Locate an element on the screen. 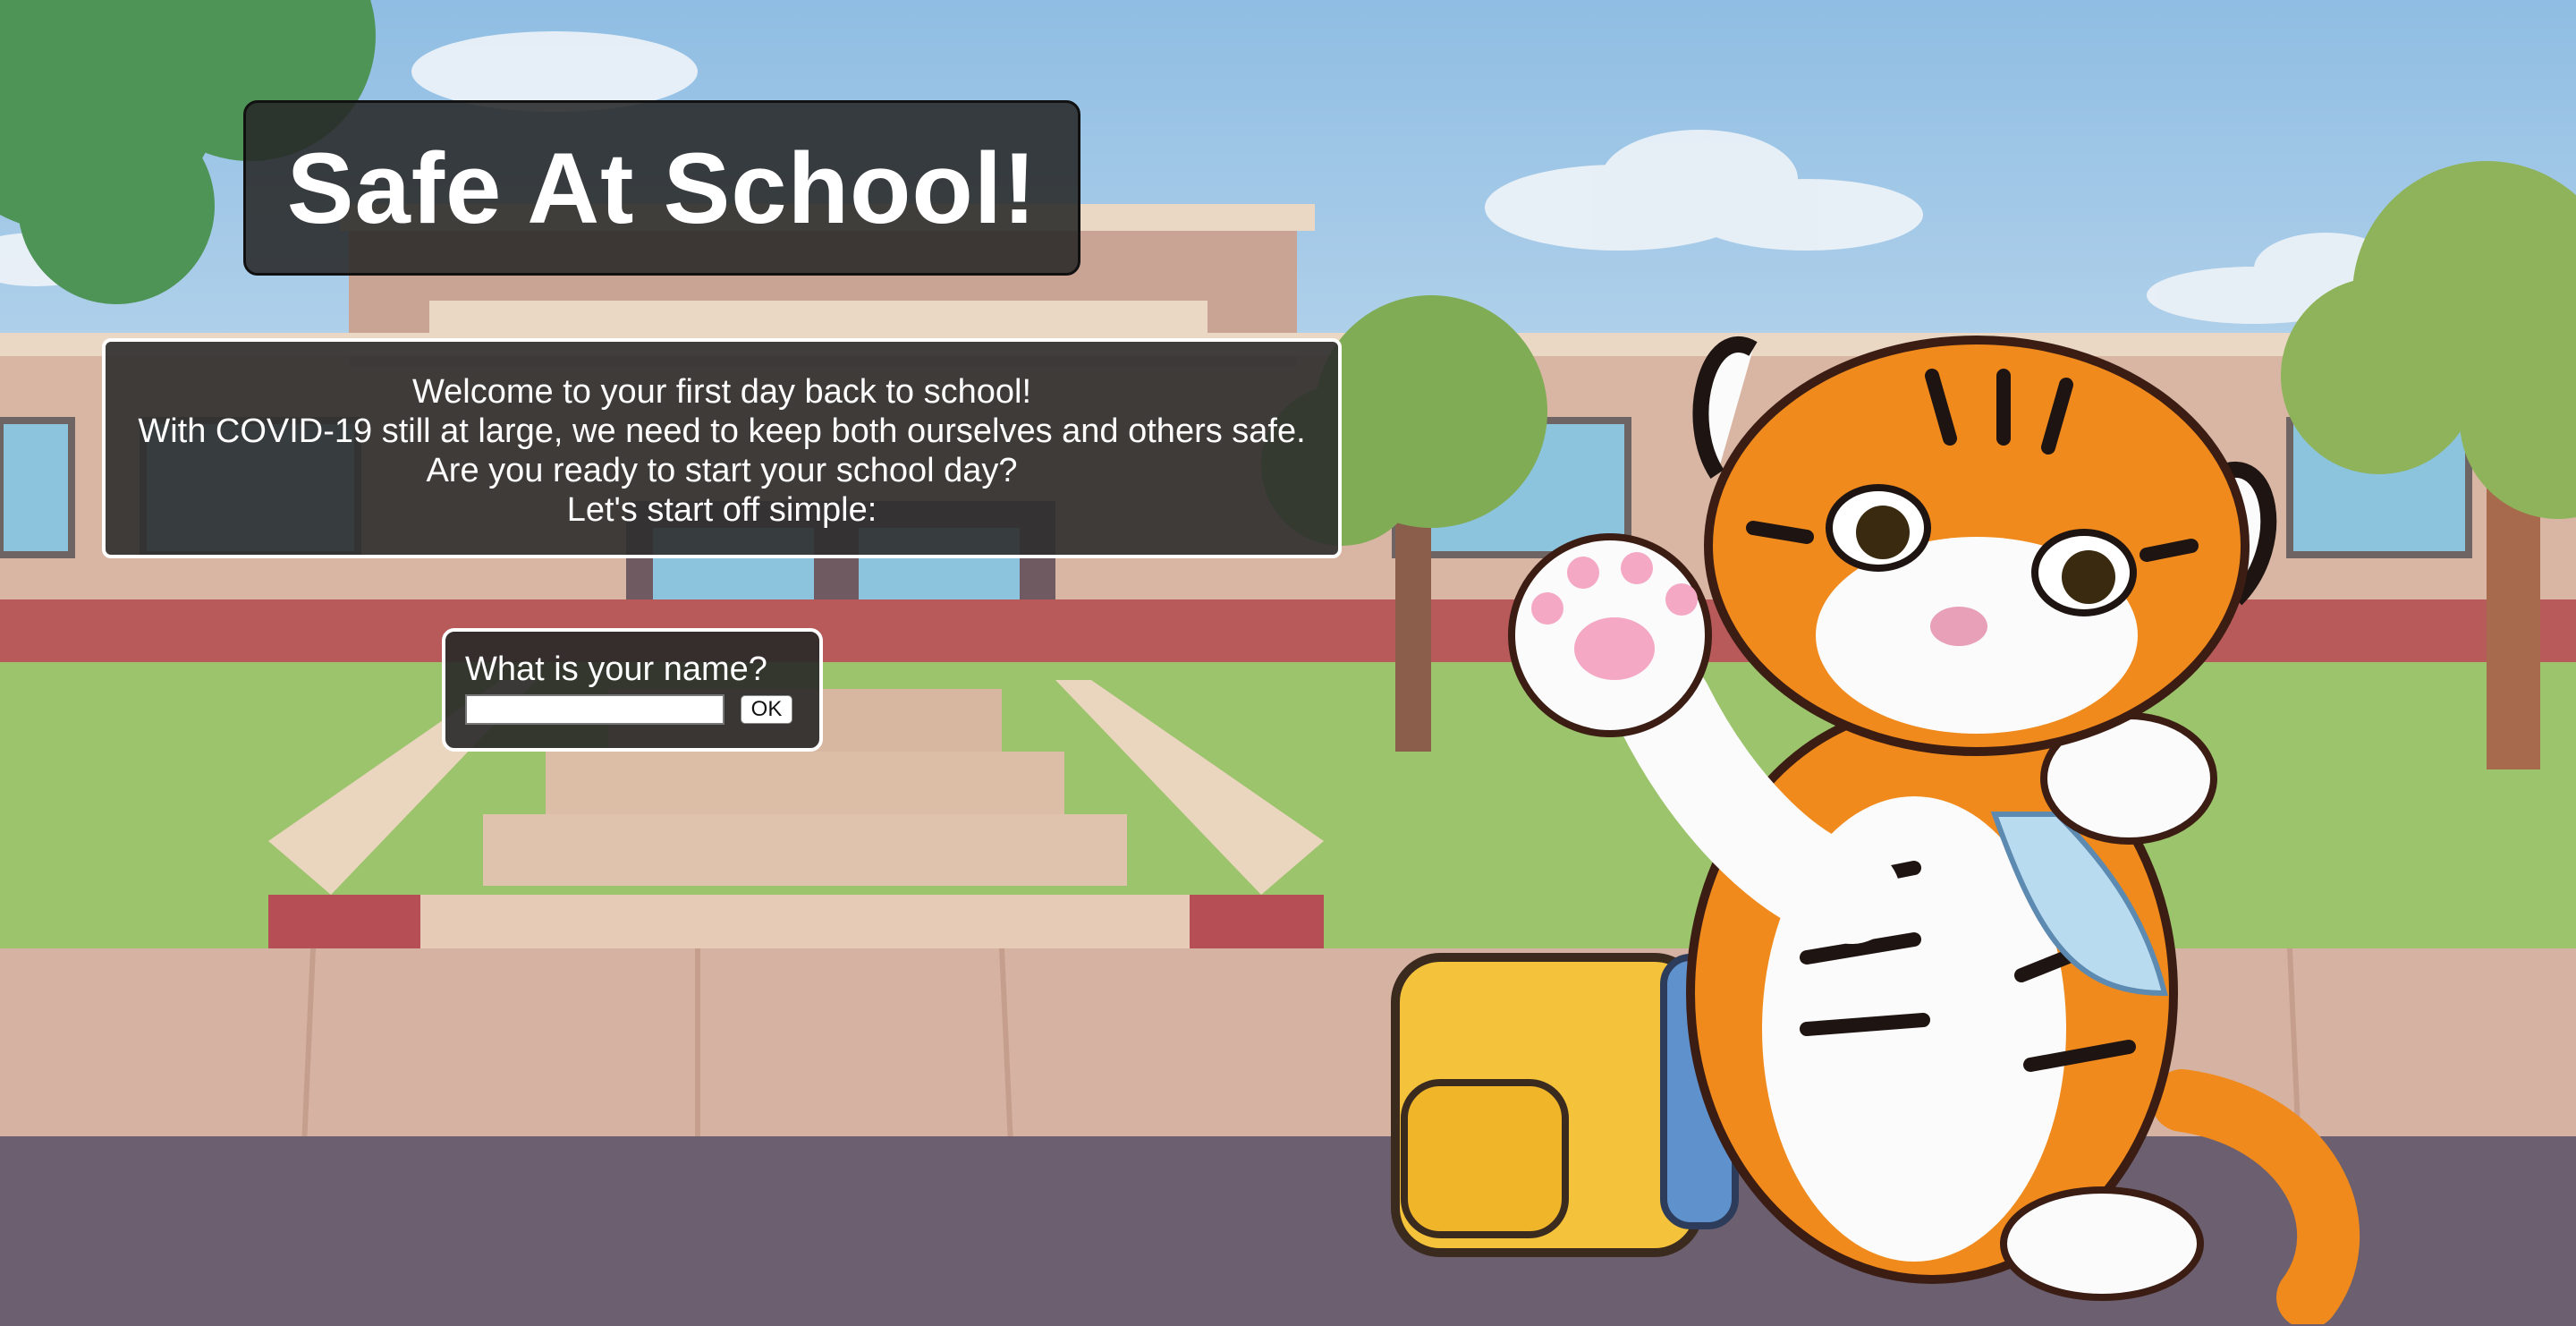 Image resolution: width=2576 pixels, height=1326 pixels. welcome-line-4: Let's start off simple: is located at coordinates (721, 510).